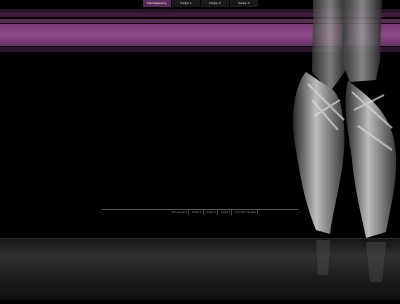  I want to click on top-nav: Напоминать Кафе 1 Кафе 2 Кафе 3, so click(201, 3).